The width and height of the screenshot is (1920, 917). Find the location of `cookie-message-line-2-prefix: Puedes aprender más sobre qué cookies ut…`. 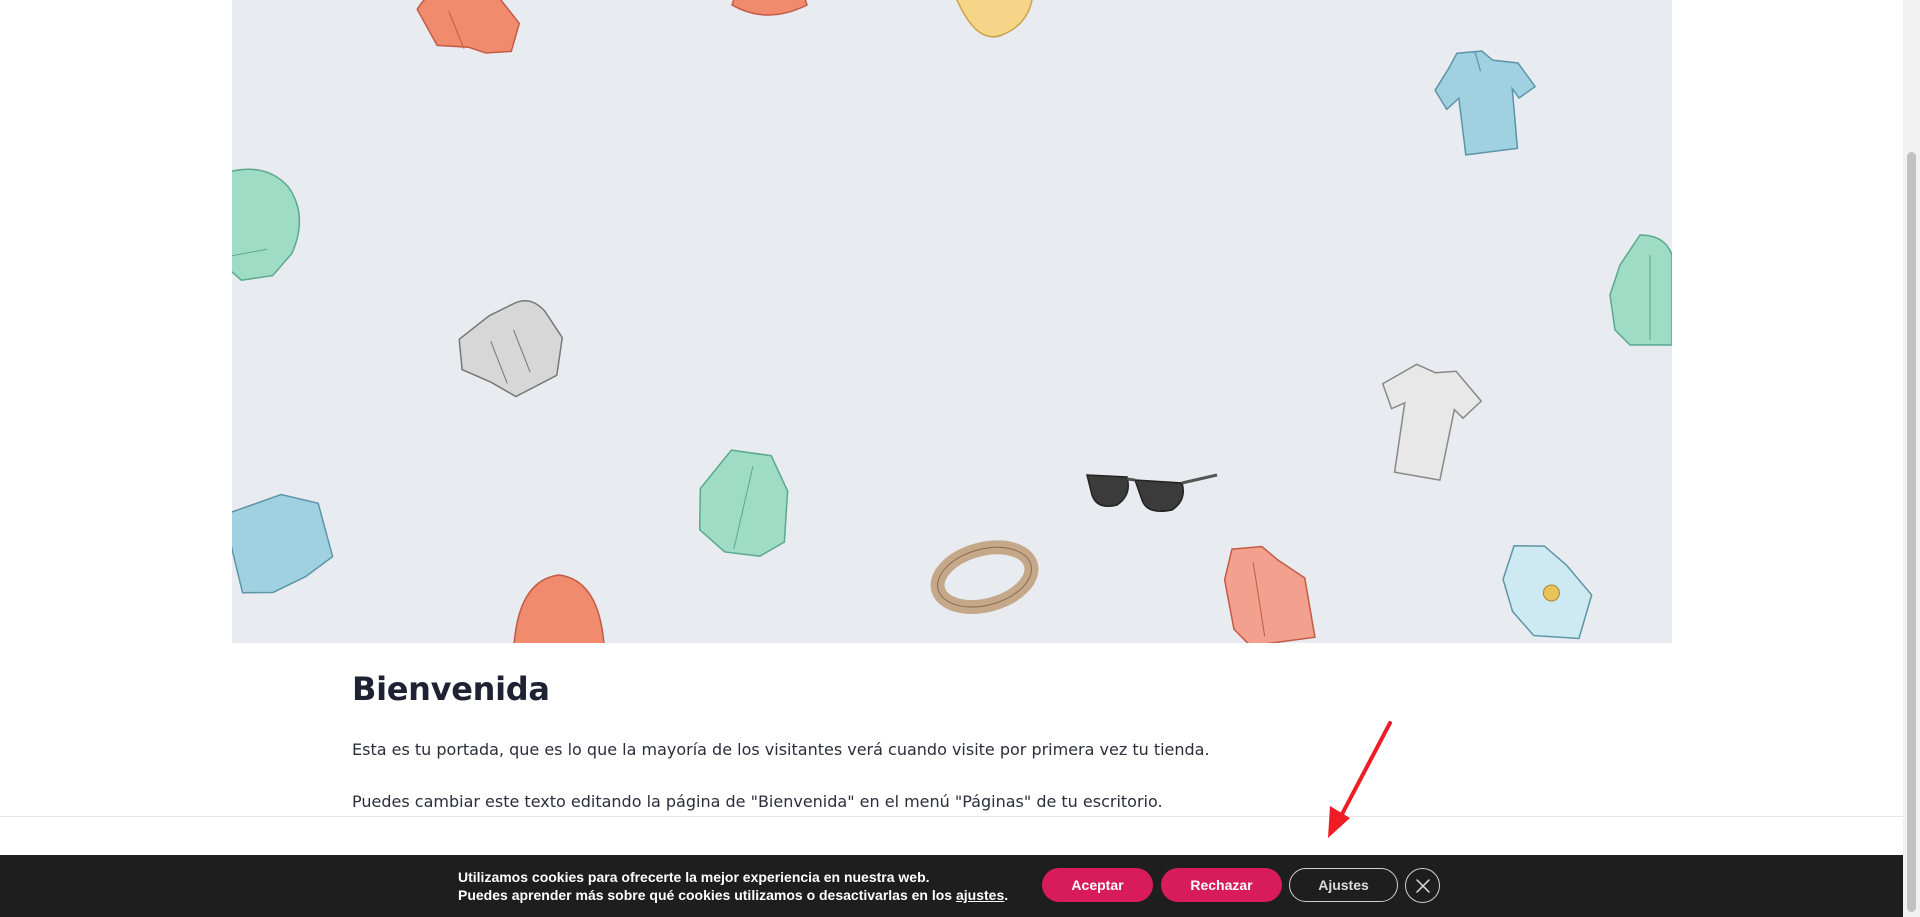

cookie-message-line-2-prefix: Puedes aprender más sobre qué cookies ut… is located at coordinates (707, 895).